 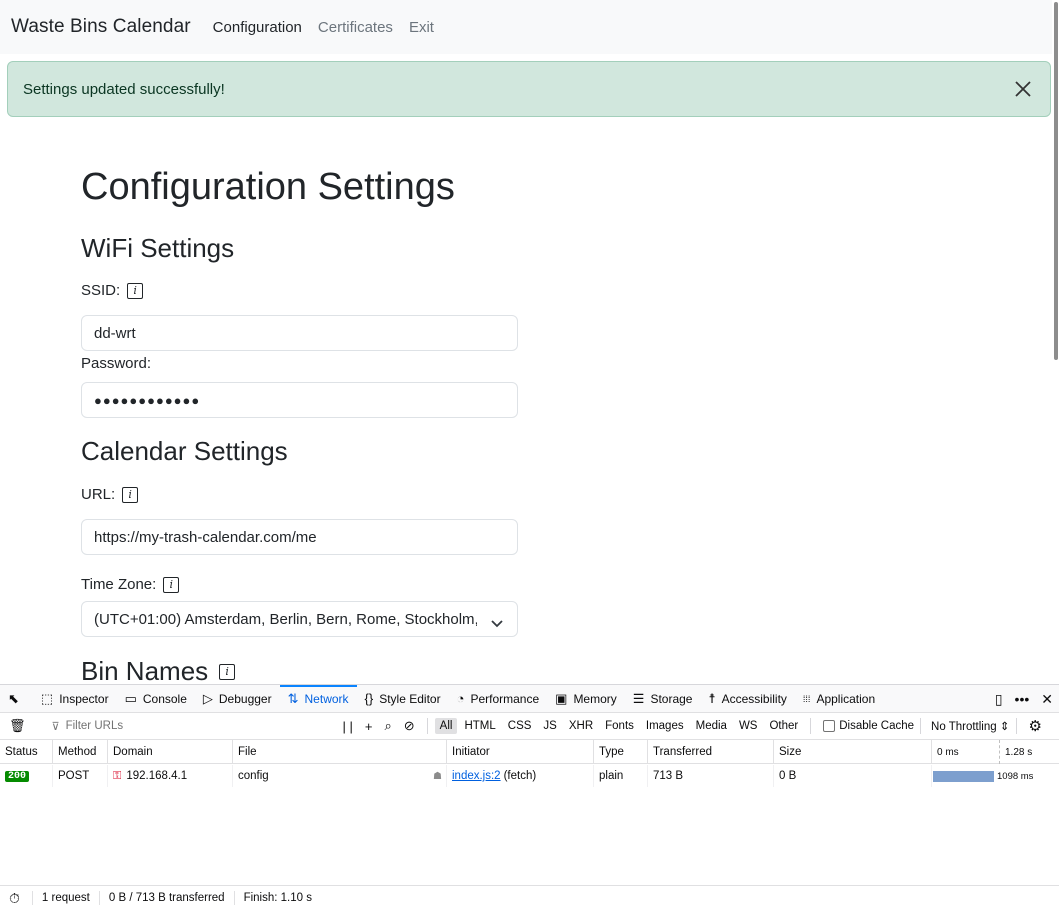 I want to click on filter-media: Media, so click(x=711, y=726).